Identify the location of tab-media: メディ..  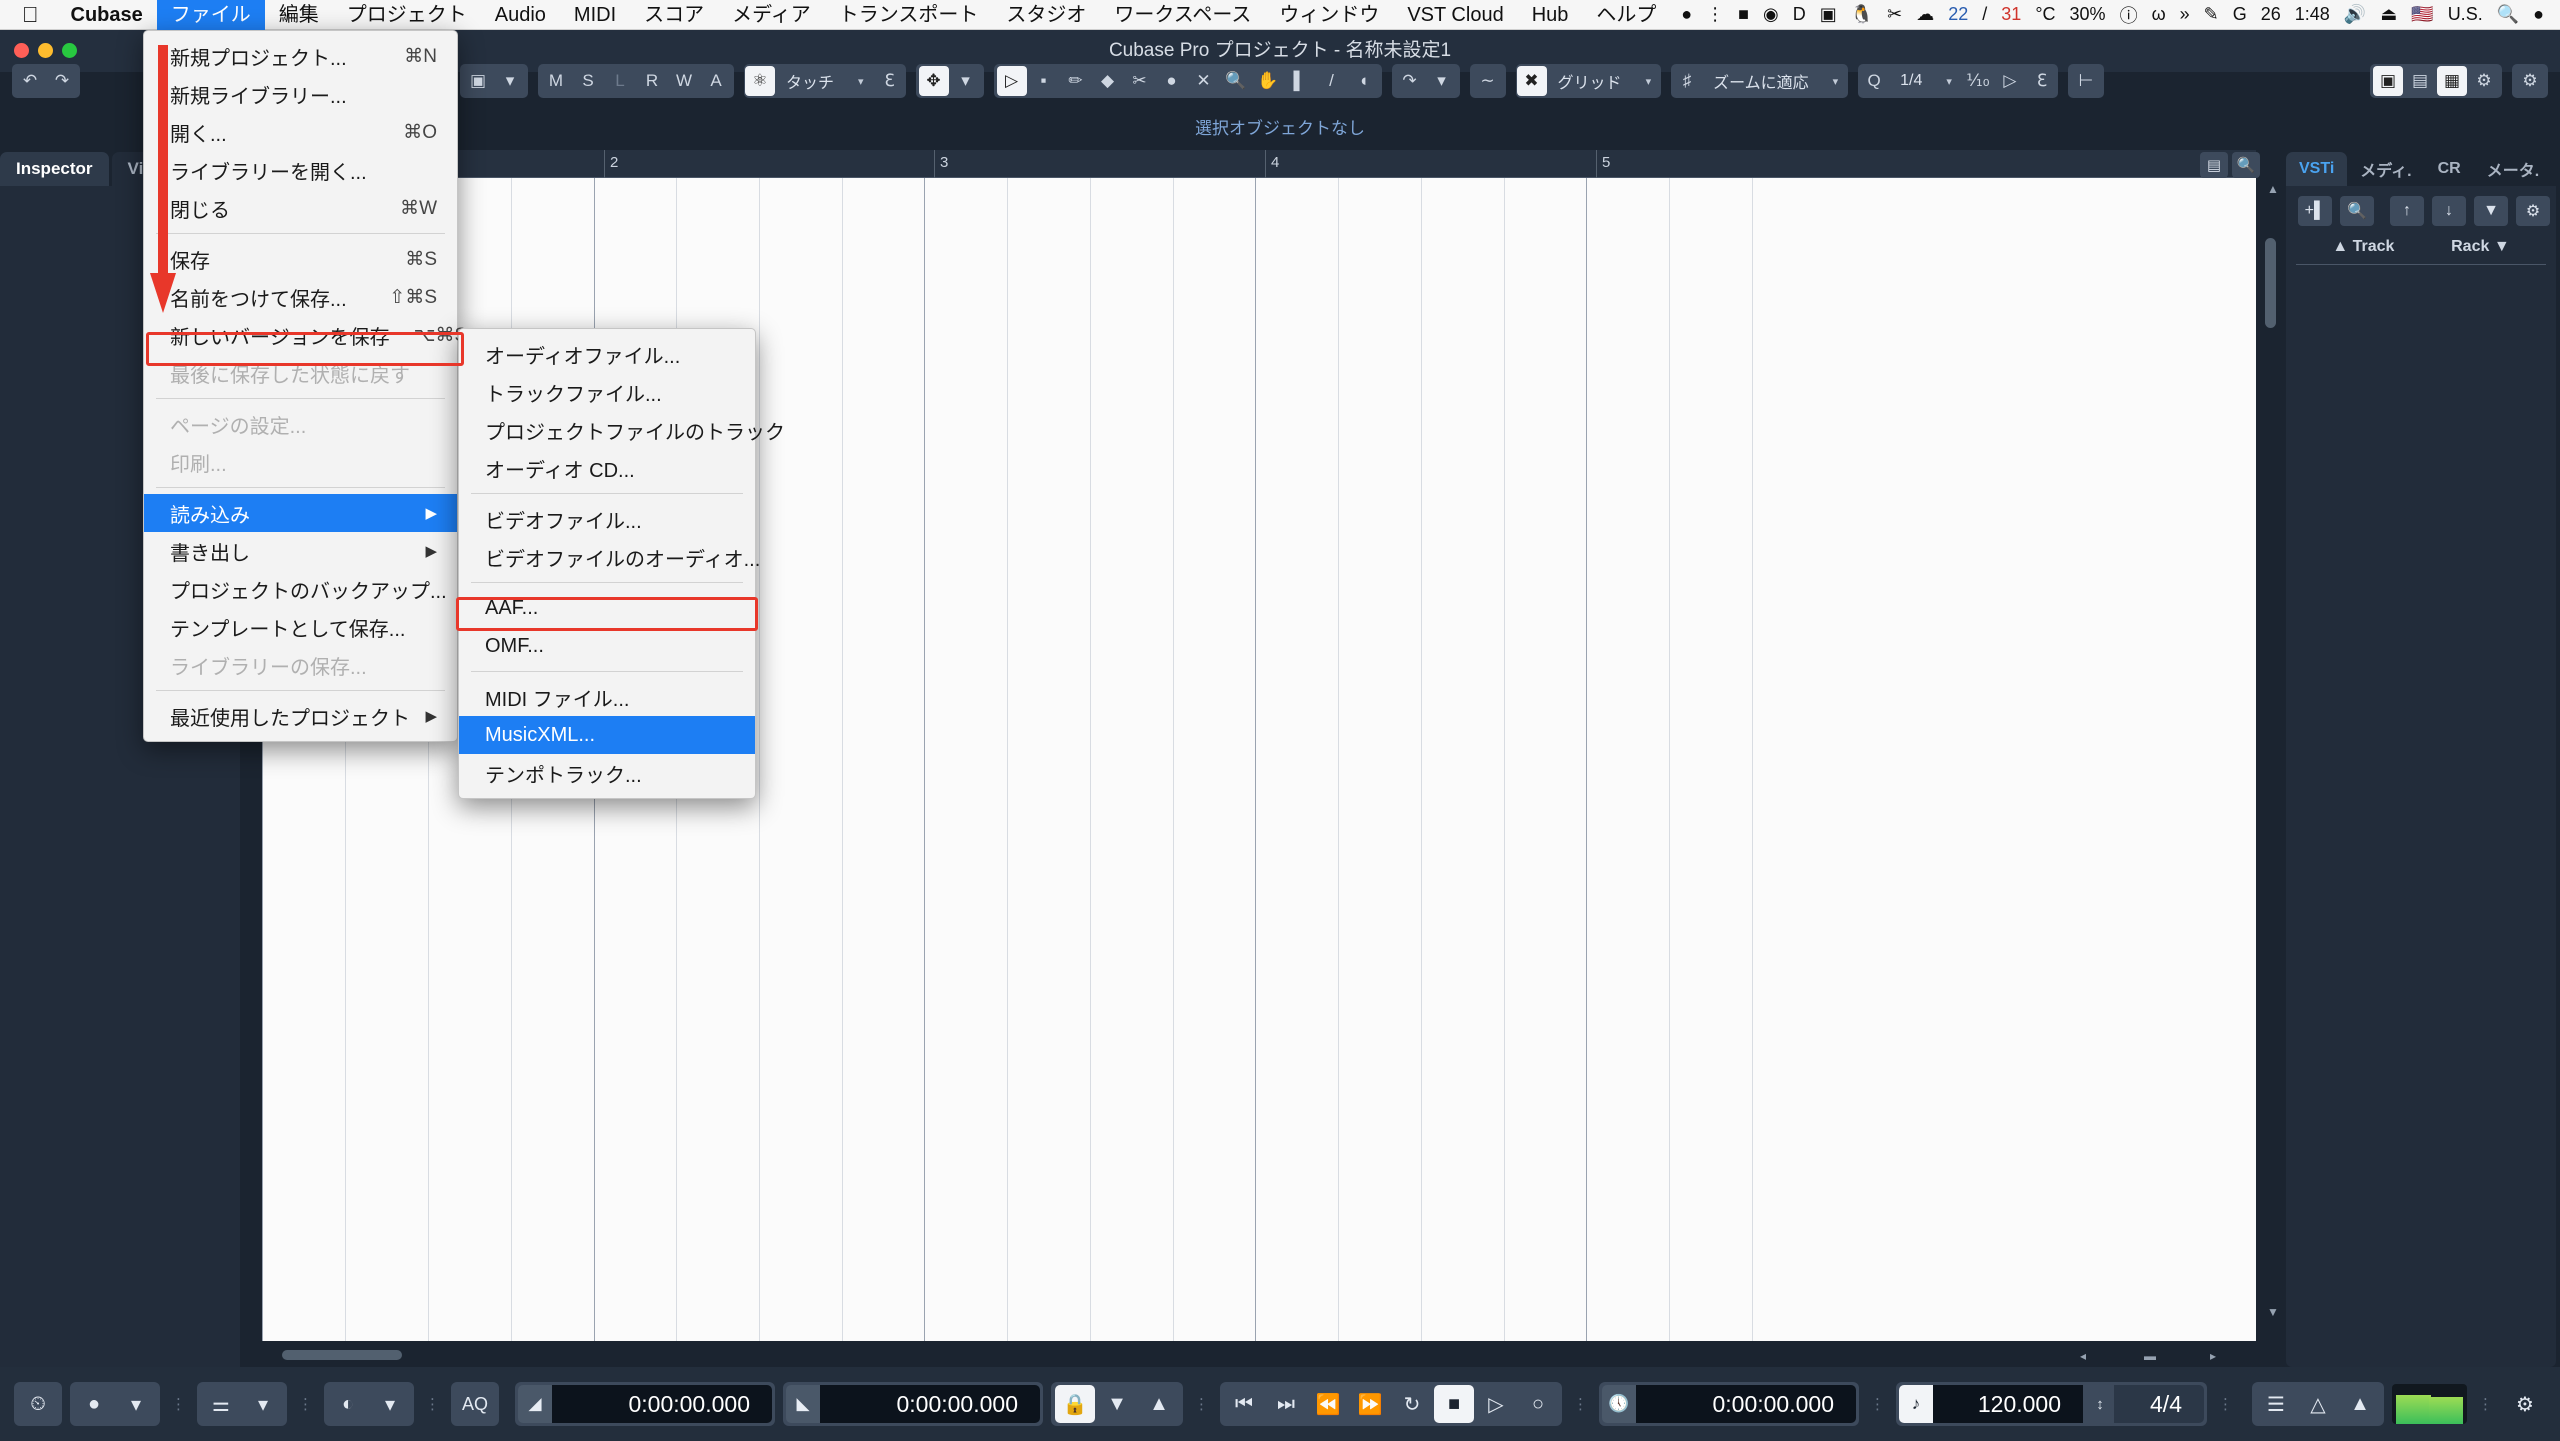
(2385, 169).